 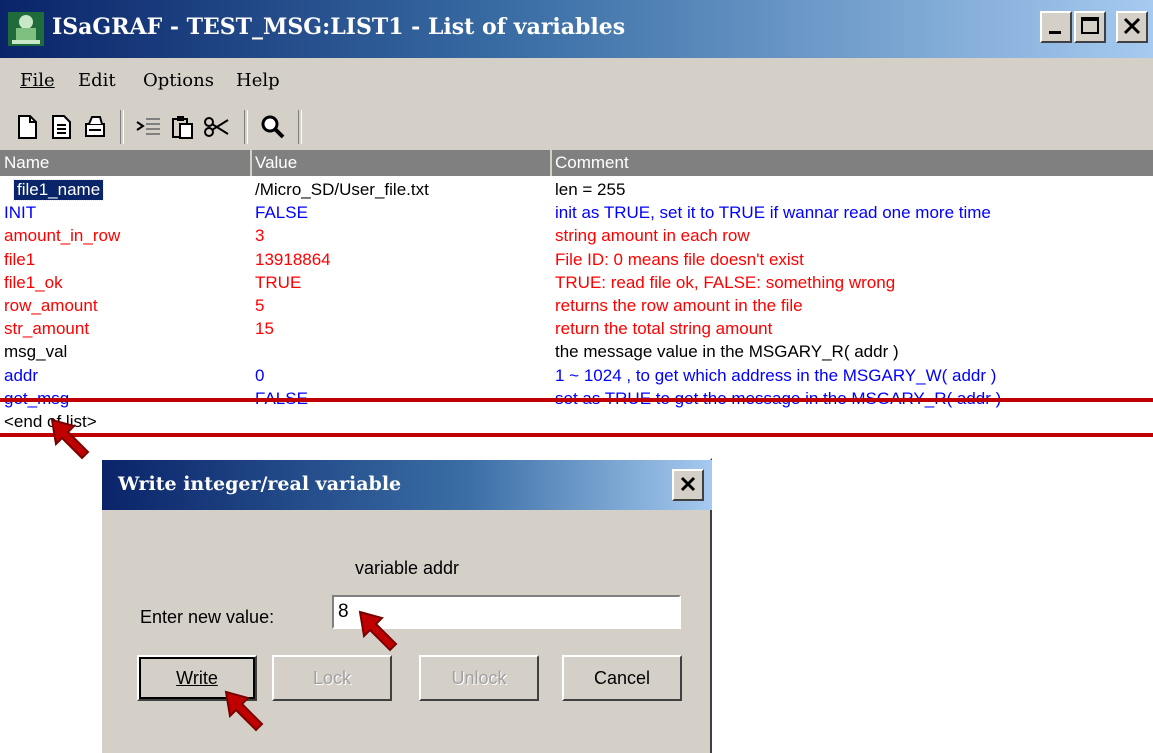 I want to click on search-icon, so click(x=273, y=127).